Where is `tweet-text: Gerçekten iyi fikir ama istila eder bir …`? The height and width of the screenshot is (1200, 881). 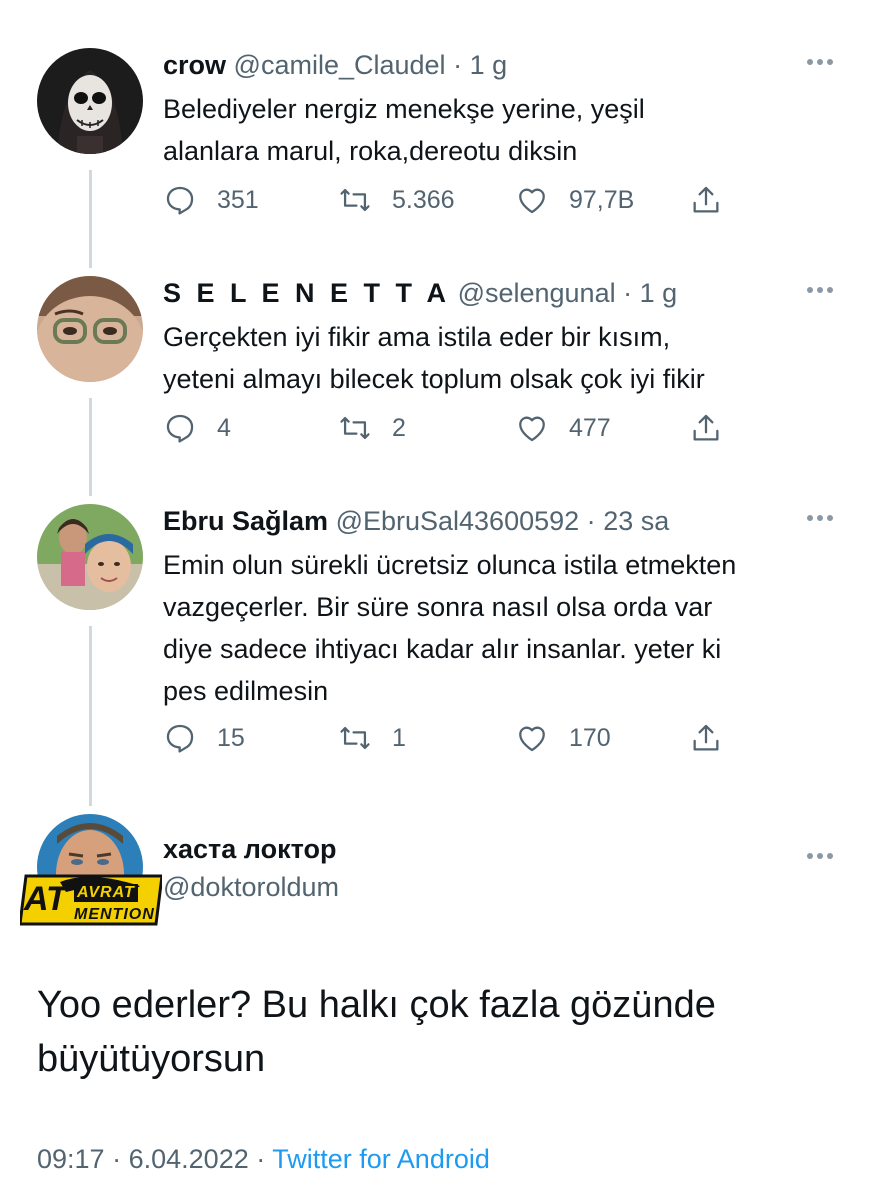
tweet-text: Gerçekten iyi fikir ama istila eder bir … is located at coordinates (502, 358).